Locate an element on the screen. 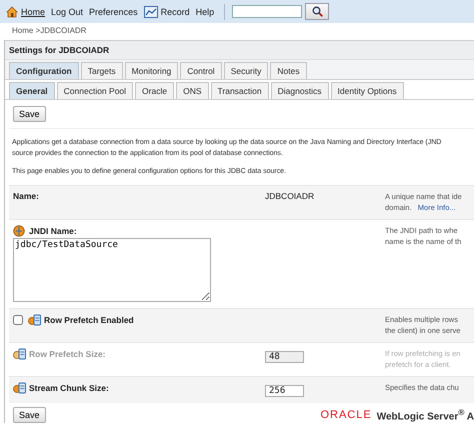 Image resolution: width=474 pixels, height=446 pixels. search-button is located at coordinates (317, 11).